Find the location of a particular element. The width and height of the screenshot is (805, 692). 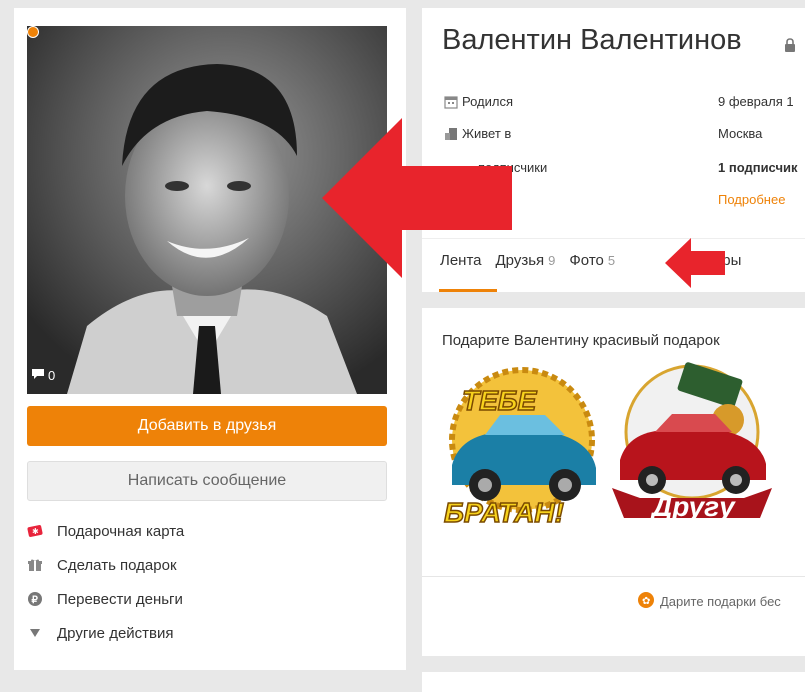

gift-promo-icon: ✿ is located at coordinates (646, 601).